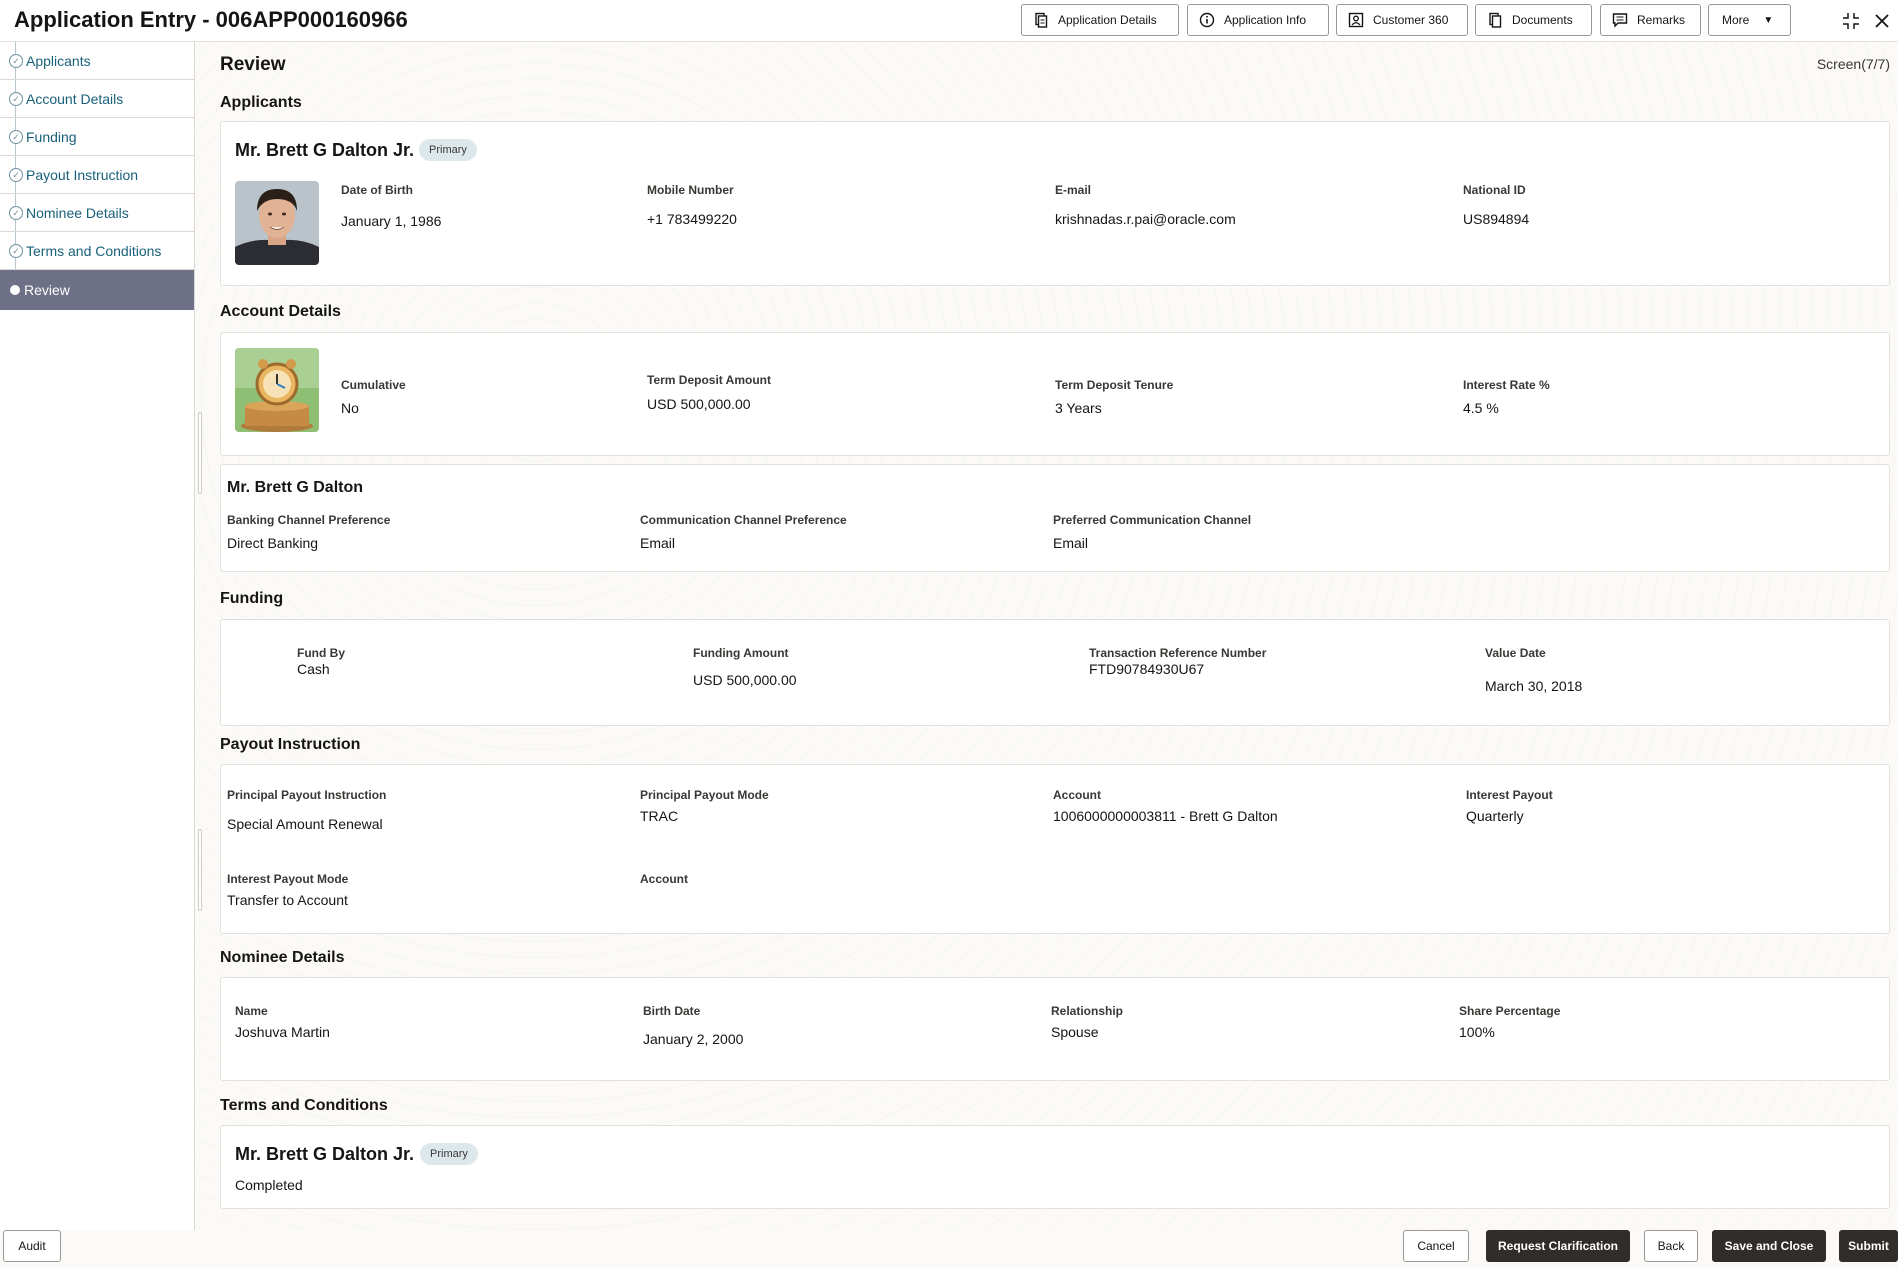 The height and width of the screenshot is (1268, 1898). Describe the element at coordinates (1477, 1032) in the screenshot. I see `share-percentage-value: 100%` at that location.